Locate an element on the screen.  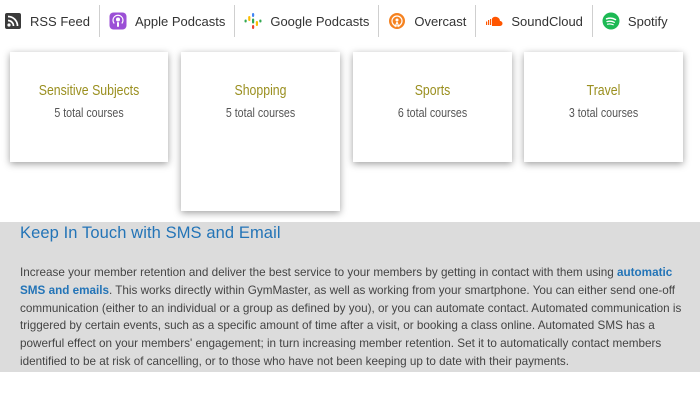
overcast-label: Overcast is located at coordinates (440, 21).